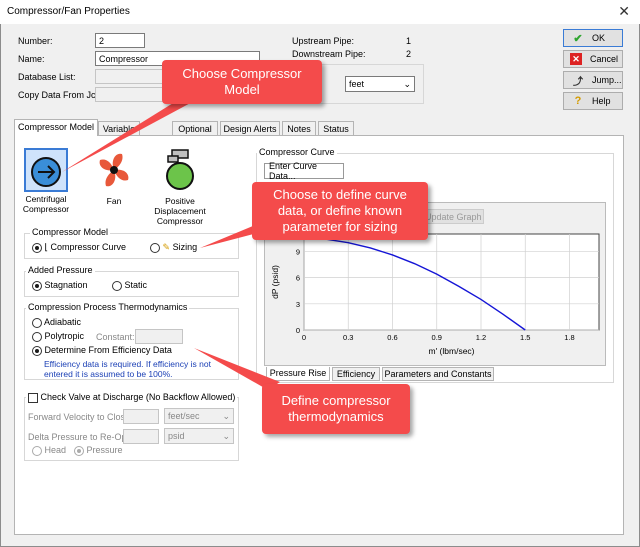  I want to click on callout-arrow-model, so click(129, 136).